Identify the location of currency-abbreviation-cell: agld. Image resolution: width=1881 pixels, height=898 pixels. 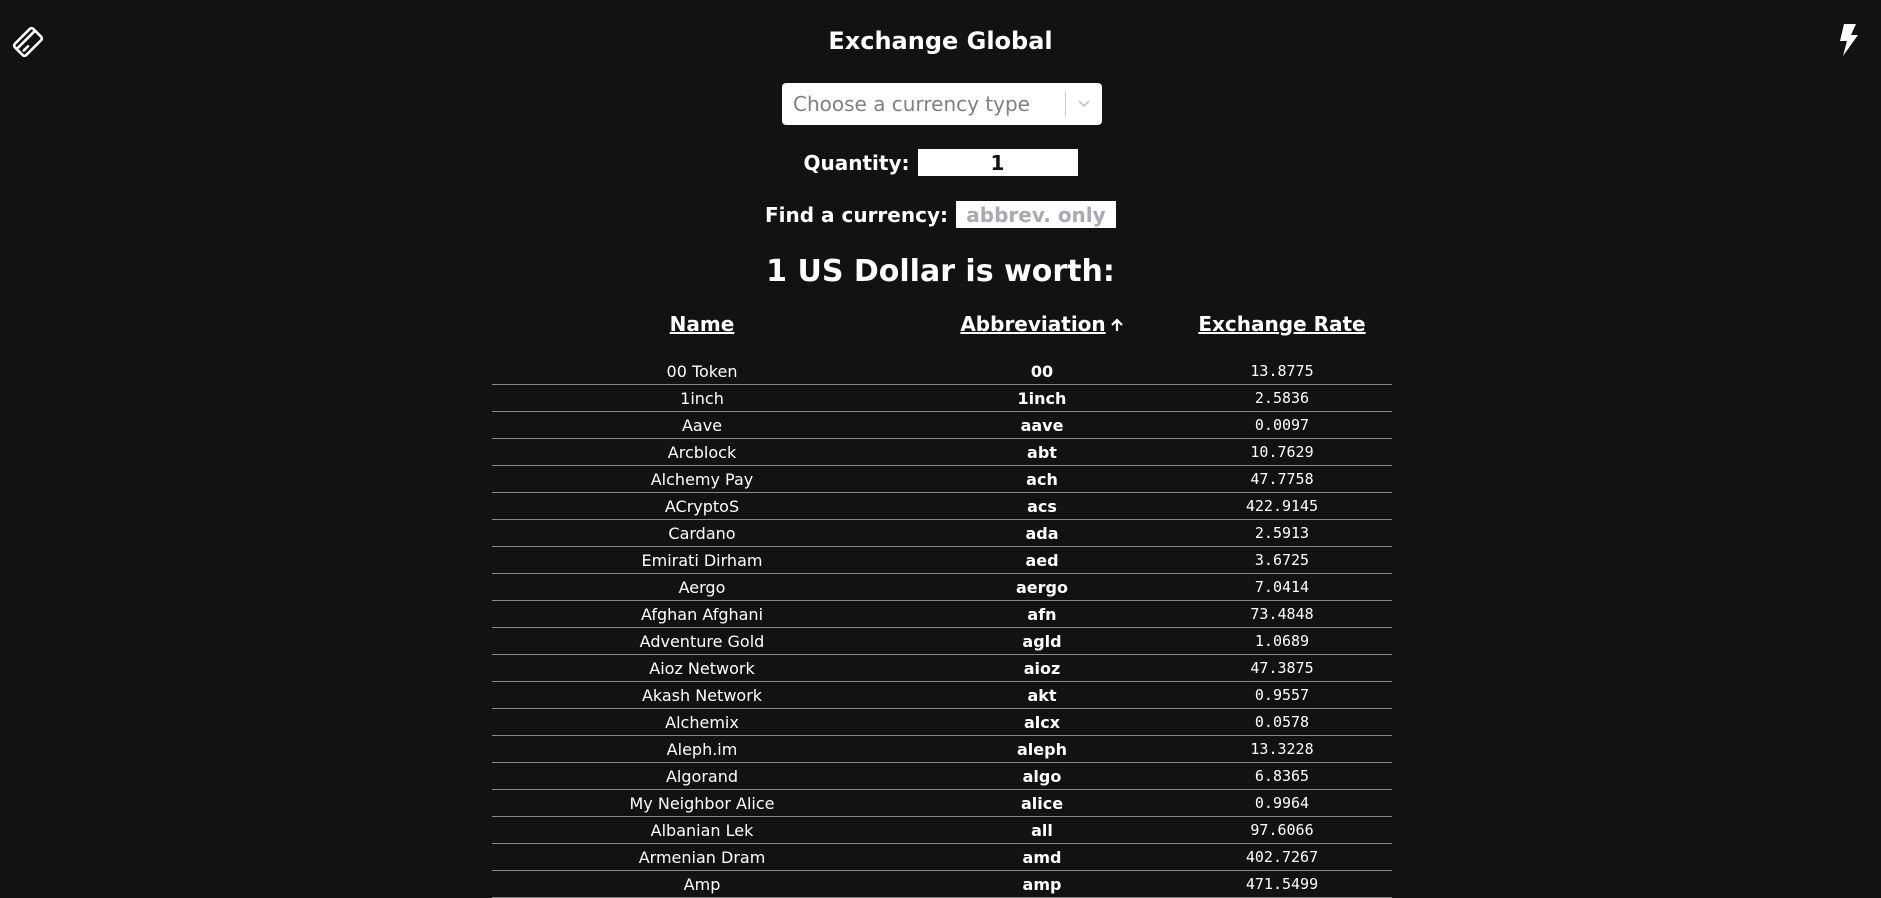
(1042, 641).